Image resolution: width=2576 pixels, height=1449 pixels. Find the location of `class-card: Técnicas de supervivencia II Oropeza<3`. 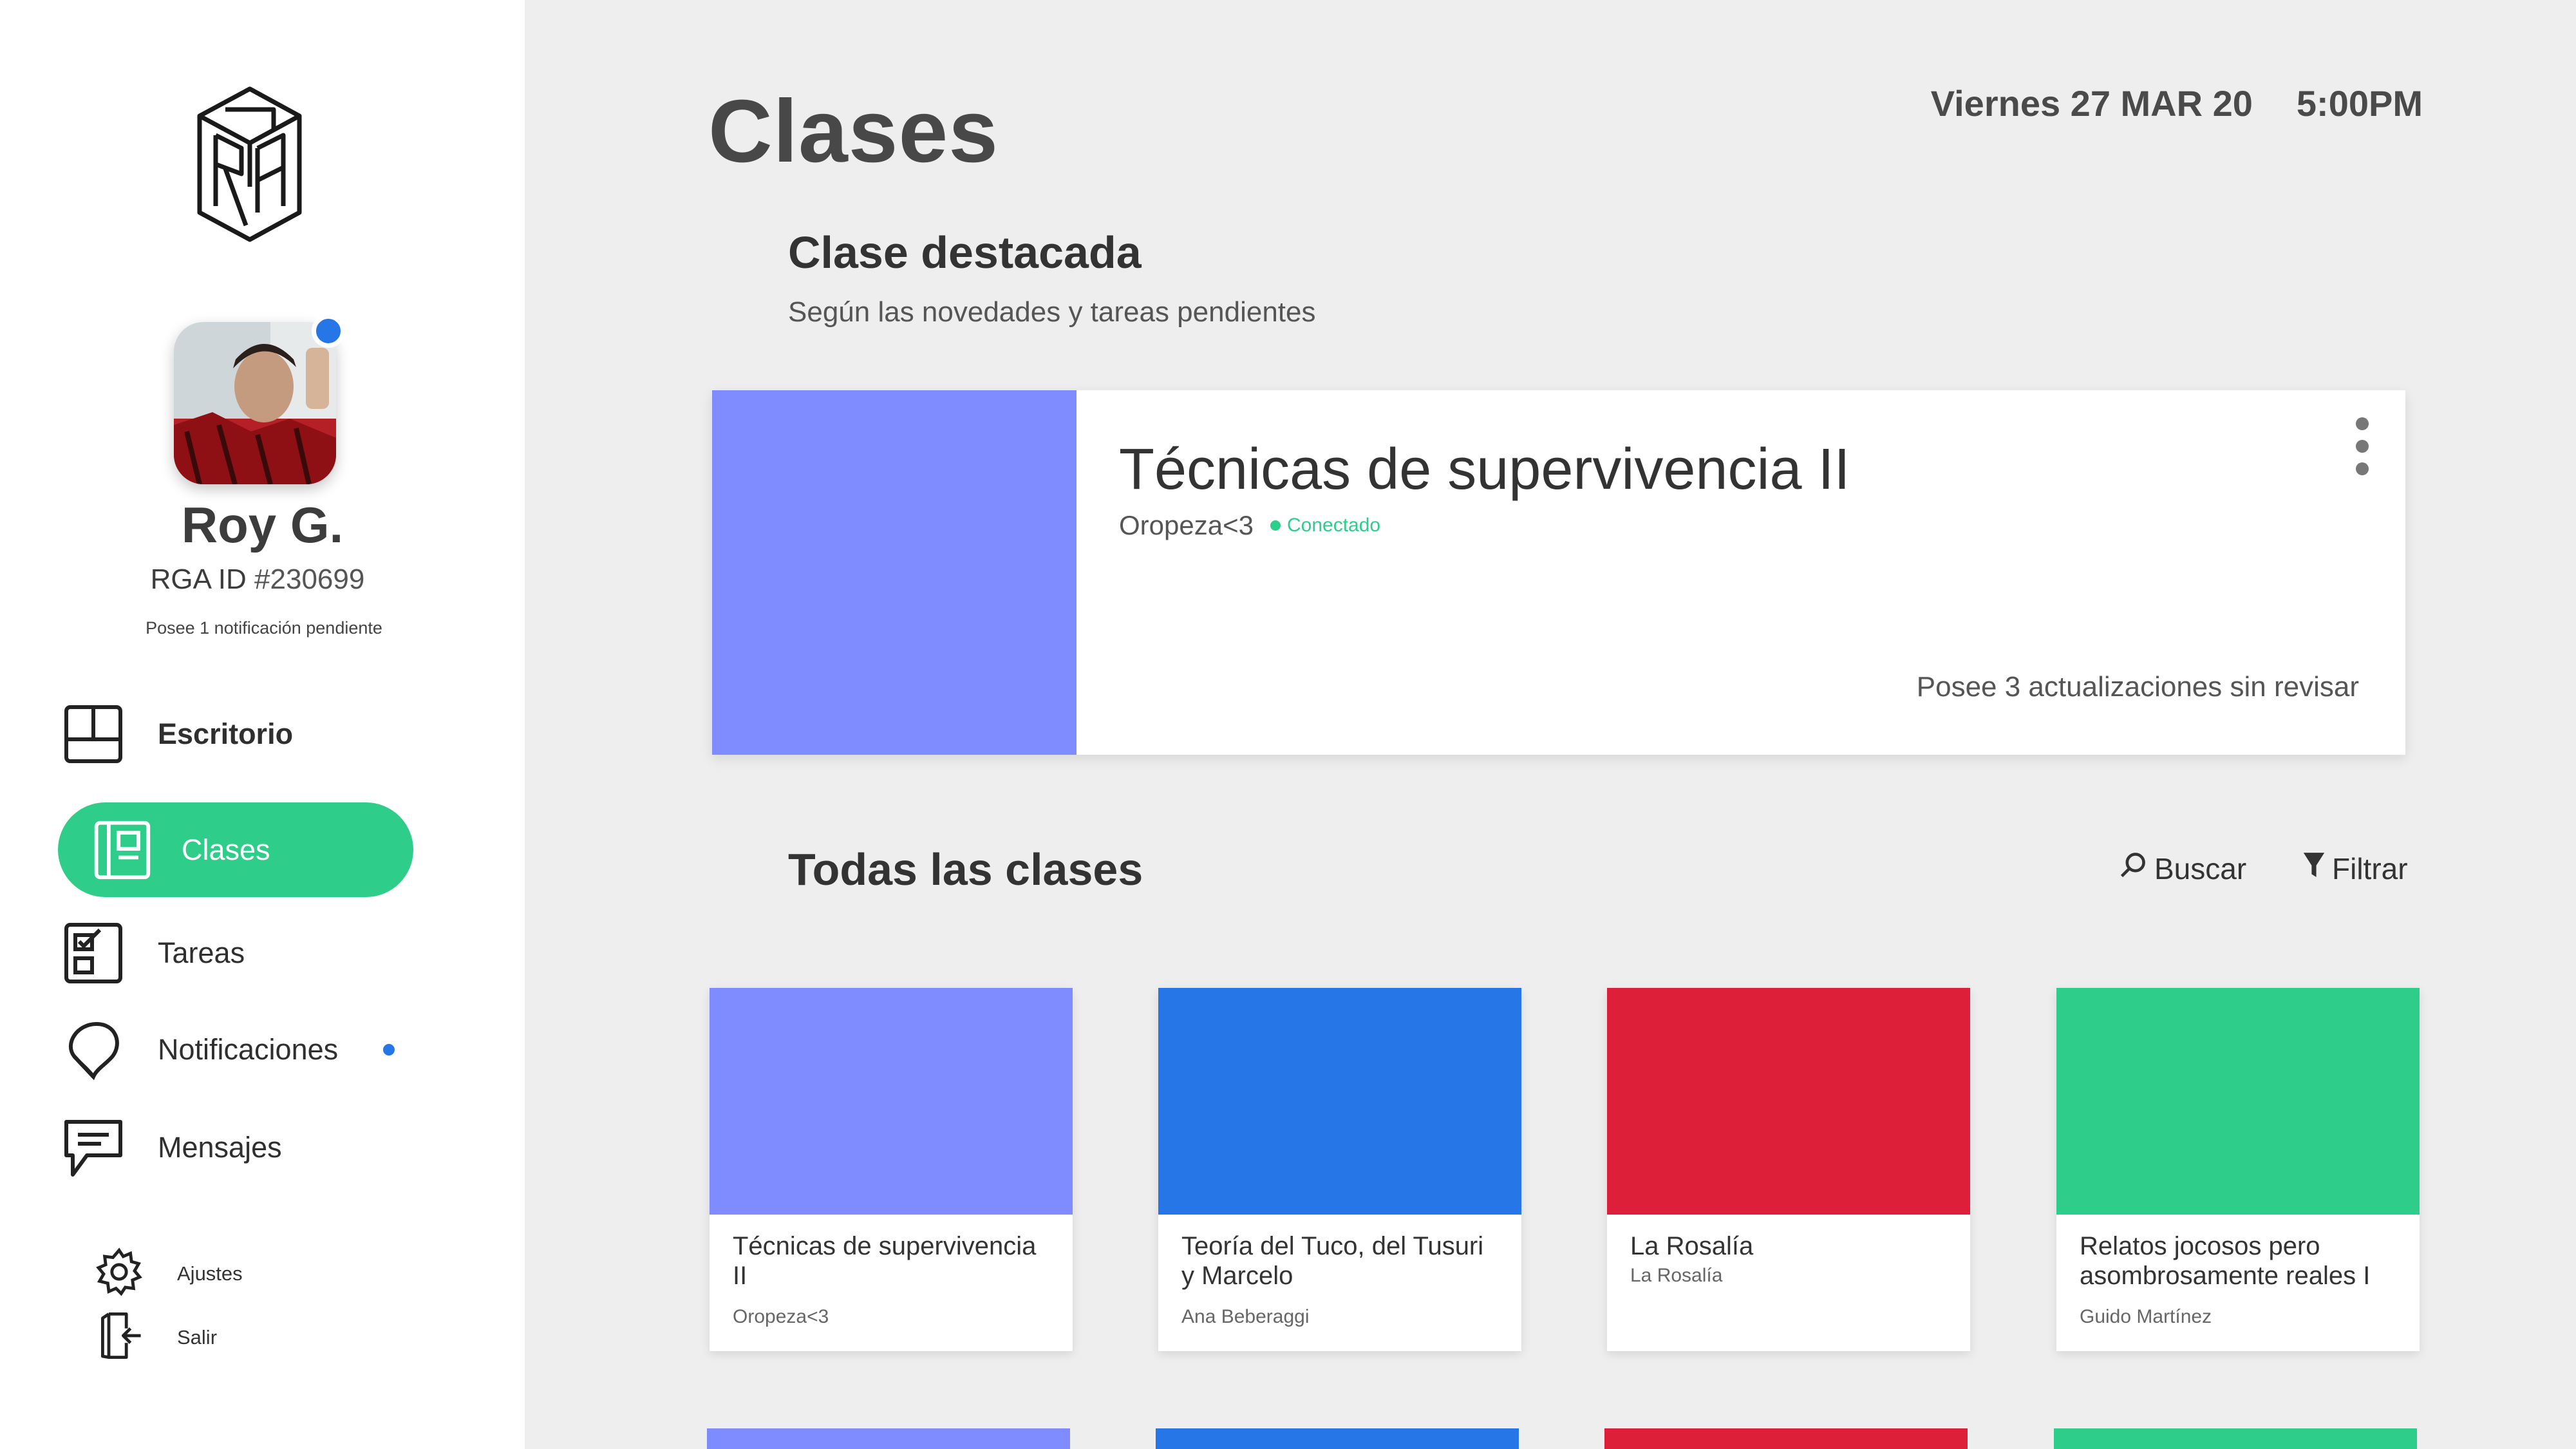

class-card: Técnicas de supervivencia II Oropeza<3 is located at coordinates (891, 1169).